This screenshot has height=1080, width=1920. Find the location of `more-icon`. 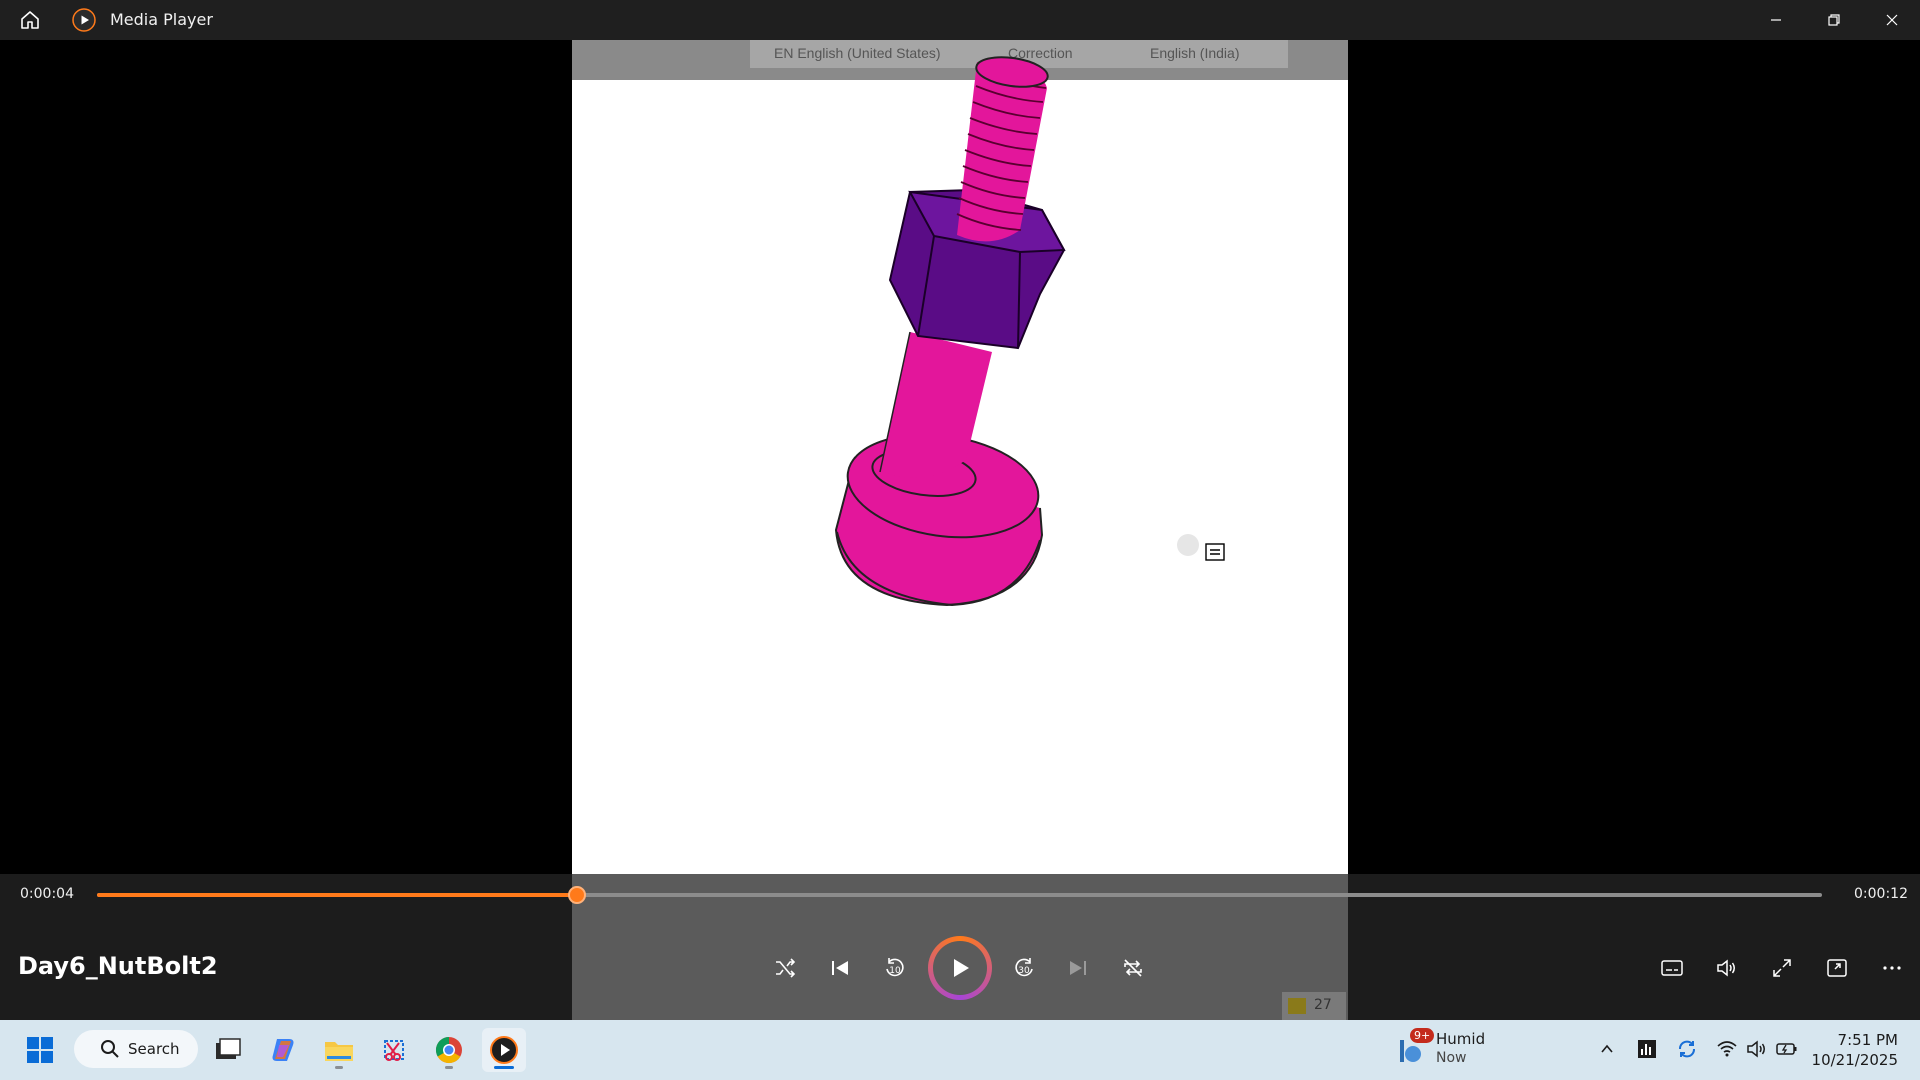

more-icon is located at coordinates (1892, 968).